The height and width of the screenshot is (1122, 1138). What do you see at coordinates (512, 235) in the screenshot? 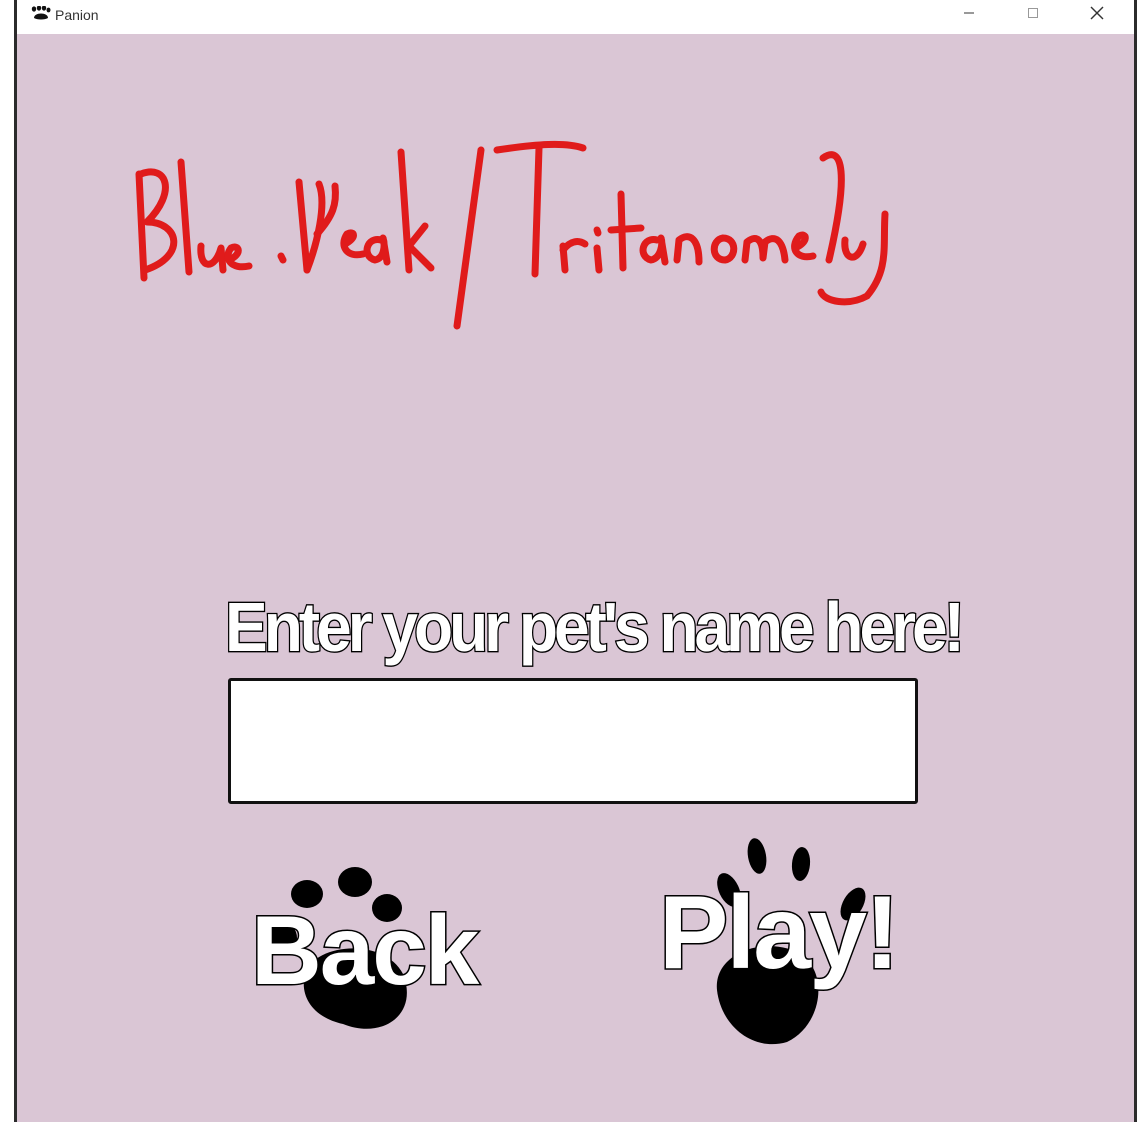
I see `handwritten-annotation` at bounding box center [512, 235].